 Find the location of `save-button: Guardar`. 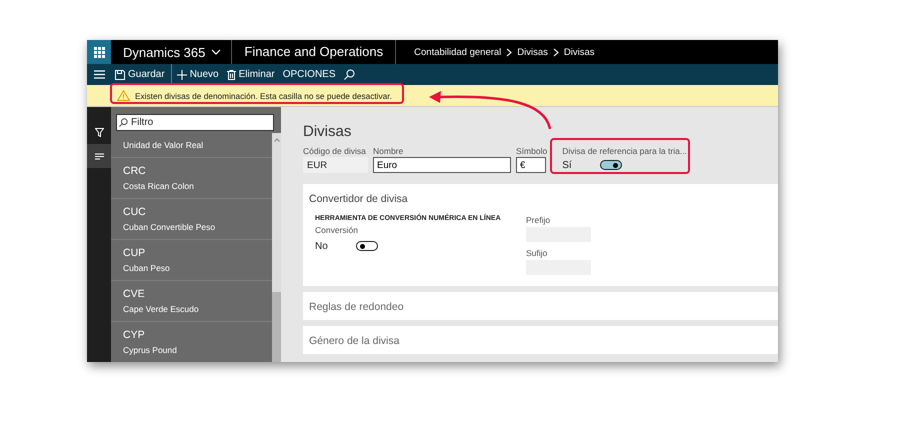

save-button: Guardar is located at coordinates (140, 74).